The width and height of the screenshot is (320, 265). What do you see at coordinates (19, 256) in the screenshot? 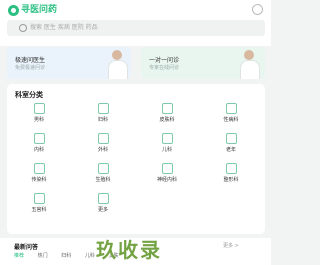
I see `tab-recommend: 推荐` at bounding box center [19, 256].